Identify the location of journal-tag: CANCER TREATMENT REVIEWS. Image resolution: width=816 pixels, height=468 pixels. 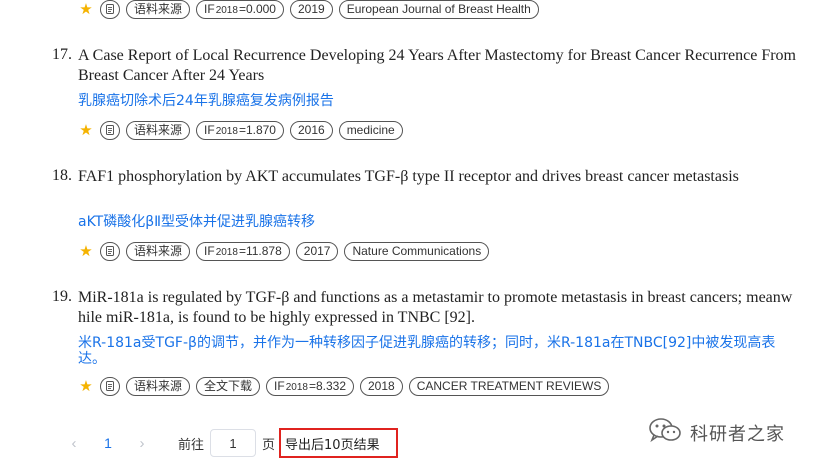
(509, 386).